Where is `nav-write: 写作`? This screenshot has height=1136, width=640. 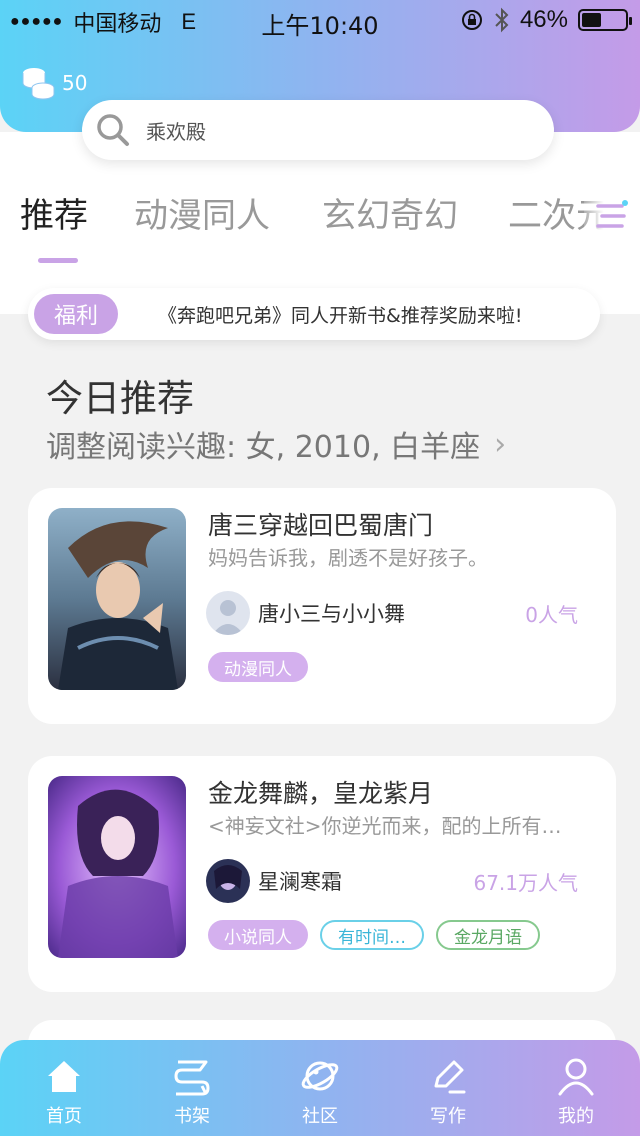 nav-write: 写作 is located at coordinates (448, 1088).